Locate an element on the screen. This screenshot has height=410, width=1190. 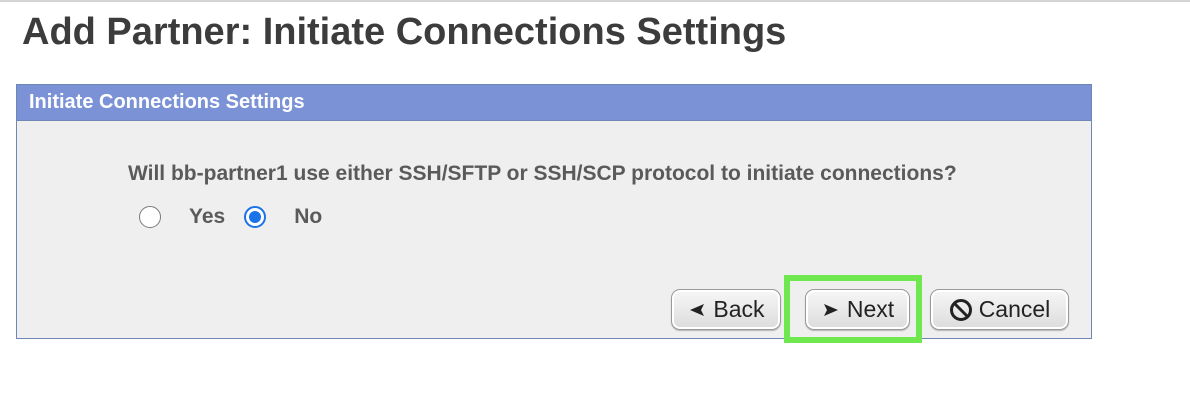
radio-yes is located at coordinates (150, 217).